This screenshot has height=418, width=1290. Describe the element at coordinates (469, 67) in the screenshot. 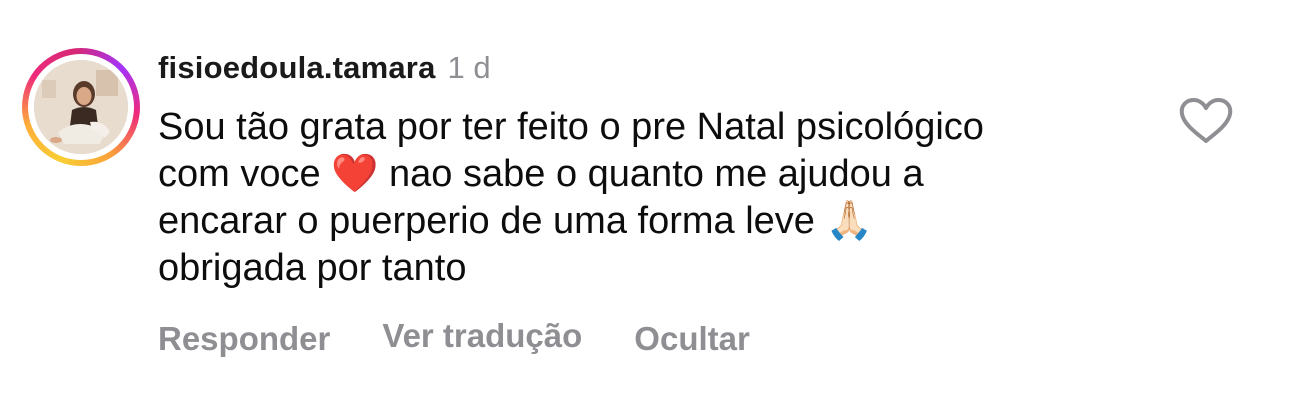

I see `comment-timestamp: 1 d` at that location.